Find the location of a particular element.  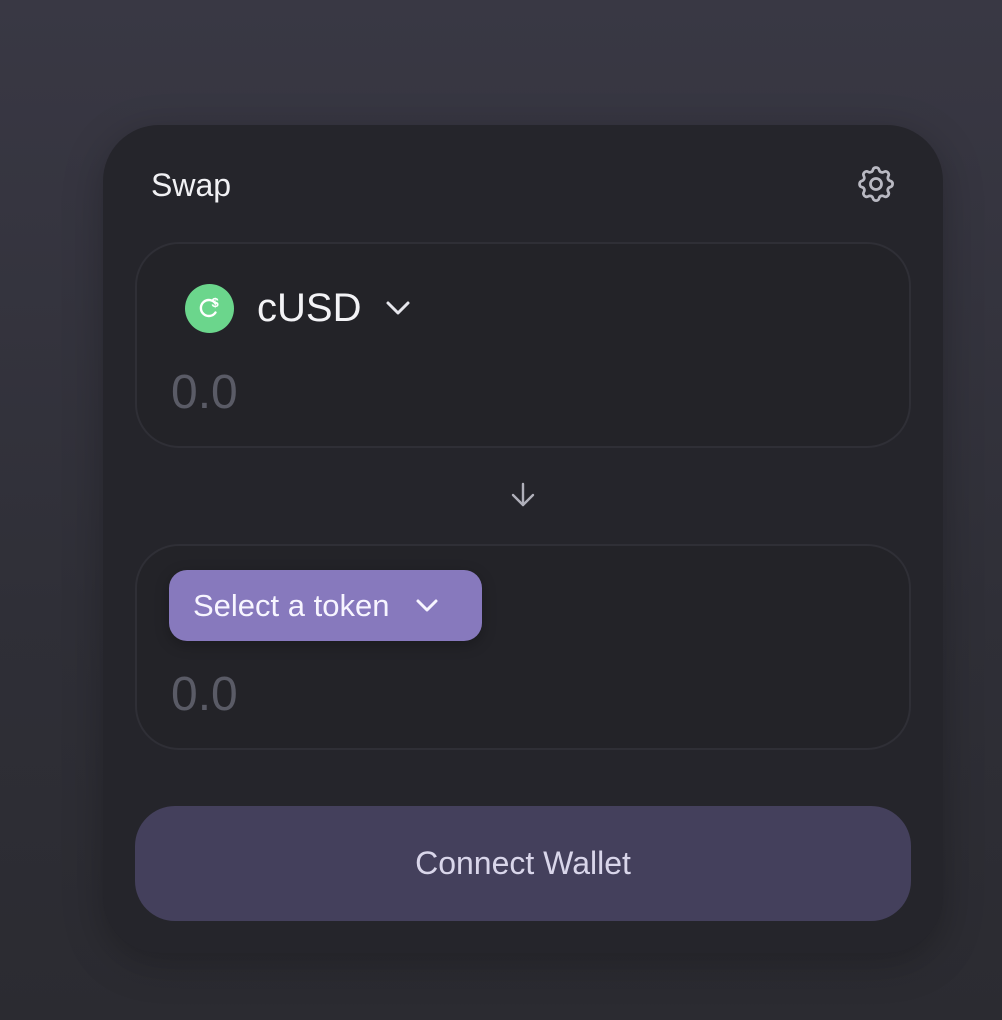

input-token-symbol: cUSD is located at coordinates (309, 308).